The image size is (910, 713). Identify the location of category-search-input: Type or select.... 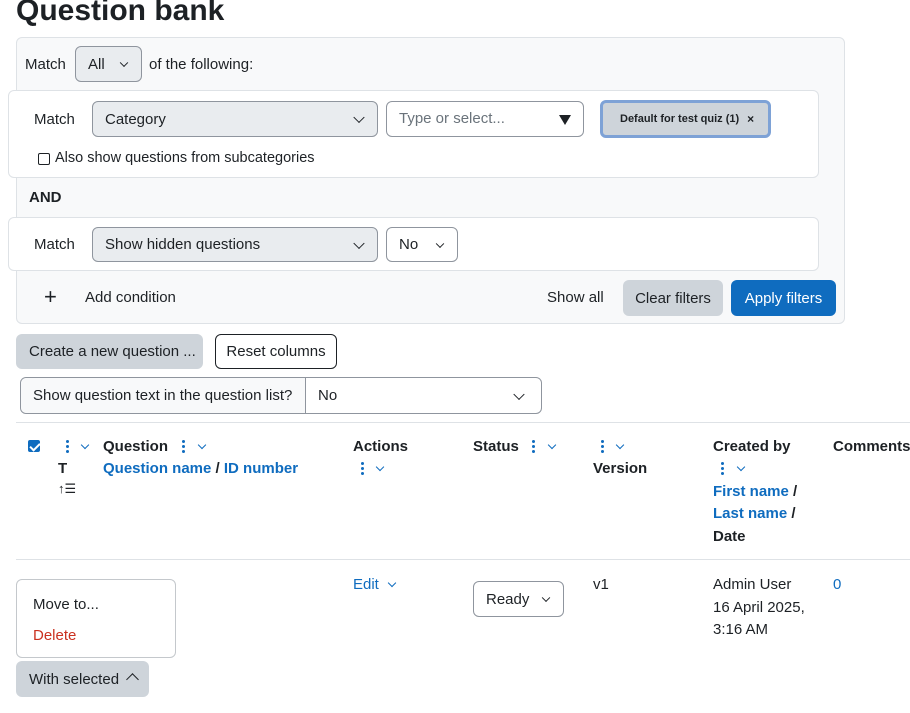
(485, 119).